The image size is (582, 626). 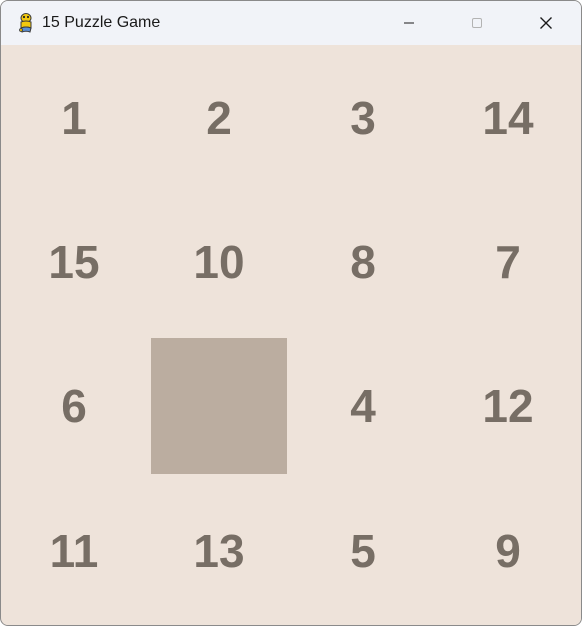 I want to click on puzzle-tile: 4, so click(x=363, y=406).